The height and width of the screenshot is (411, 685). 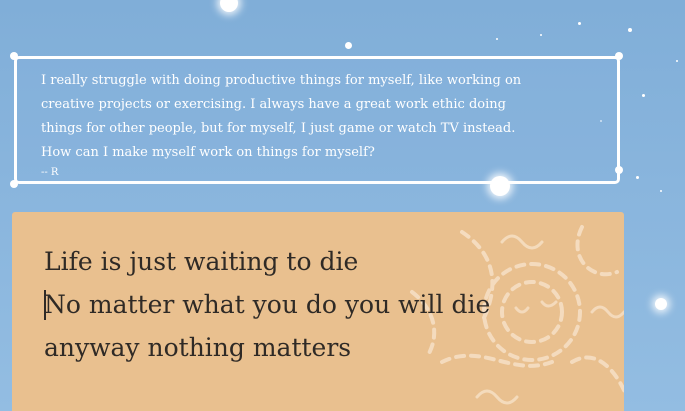 What do you see at coordinates (45, 305) in the screenshot?
I see `text-cursor` at bounding box center [45, 305].